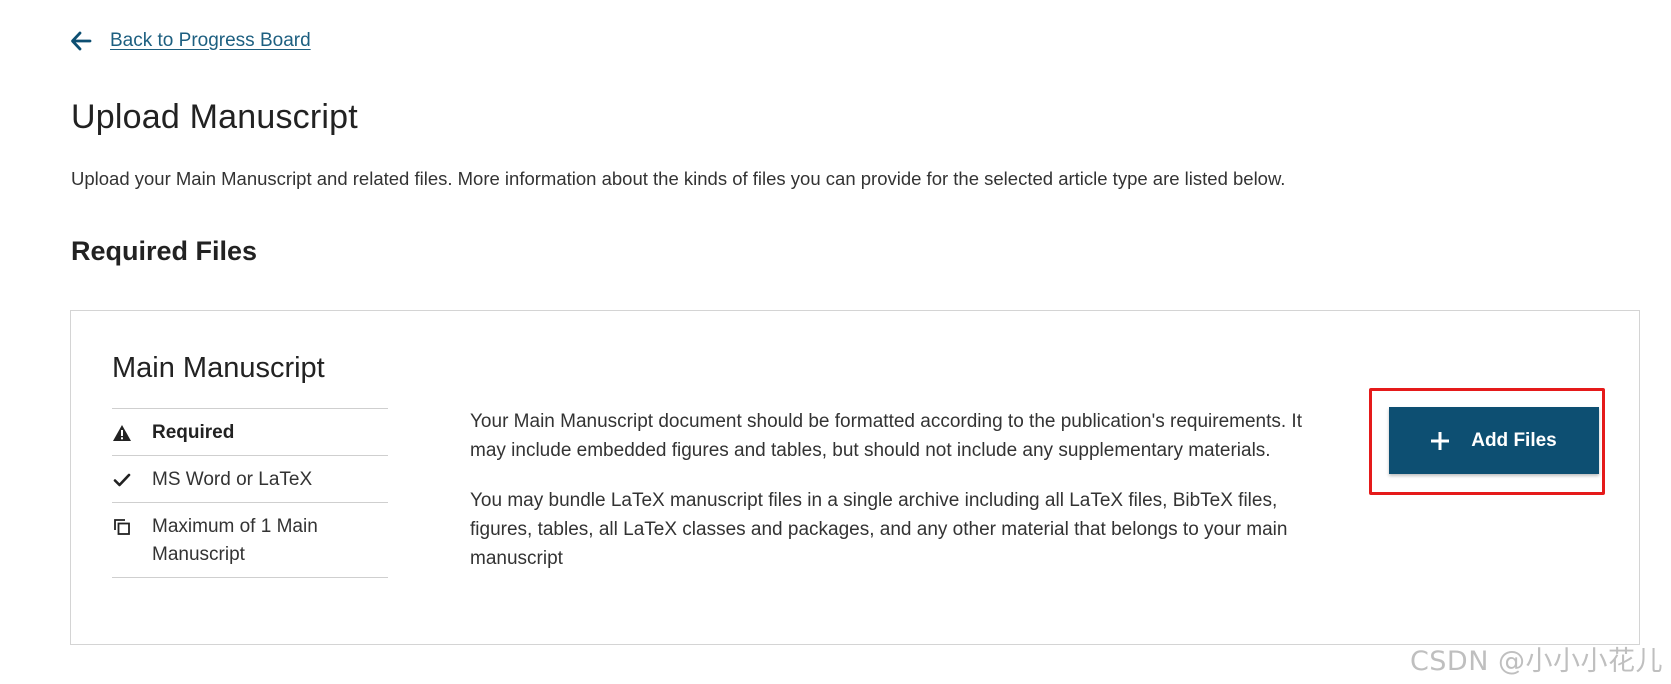  What do you see at coordinates (232, 479) in the screenshot?
I see `format-label: MS Word or LaTeX` at bounding box center [232, 479].